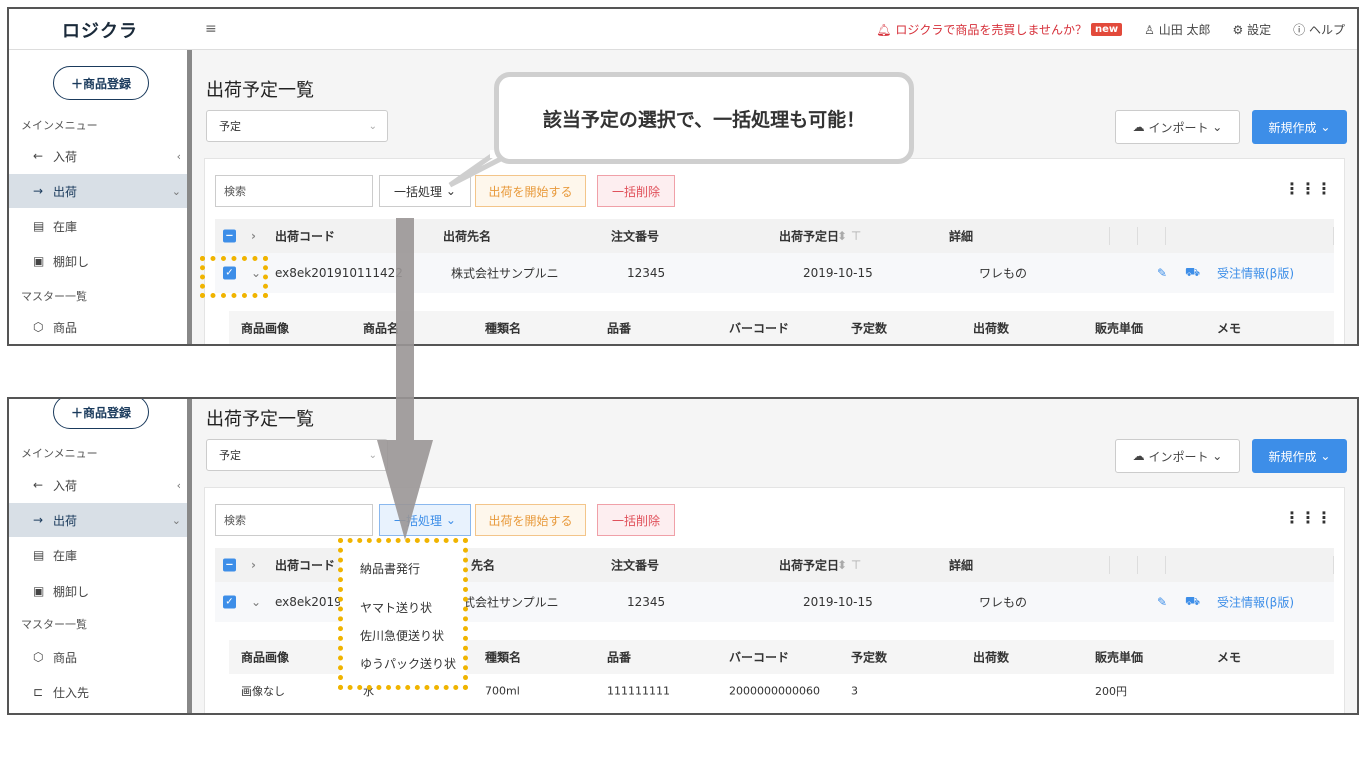 The image size is (1366, 768). I want to click on down-arrow-icon, so click(405, 379).